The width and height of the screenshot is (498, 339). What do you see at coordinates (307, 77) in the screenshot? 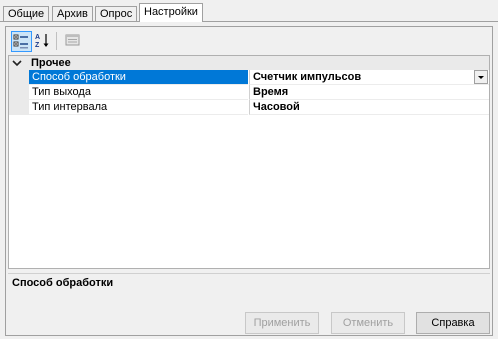
I see `property-value: Счетчик импульсов` at bounding box center [307, 77].